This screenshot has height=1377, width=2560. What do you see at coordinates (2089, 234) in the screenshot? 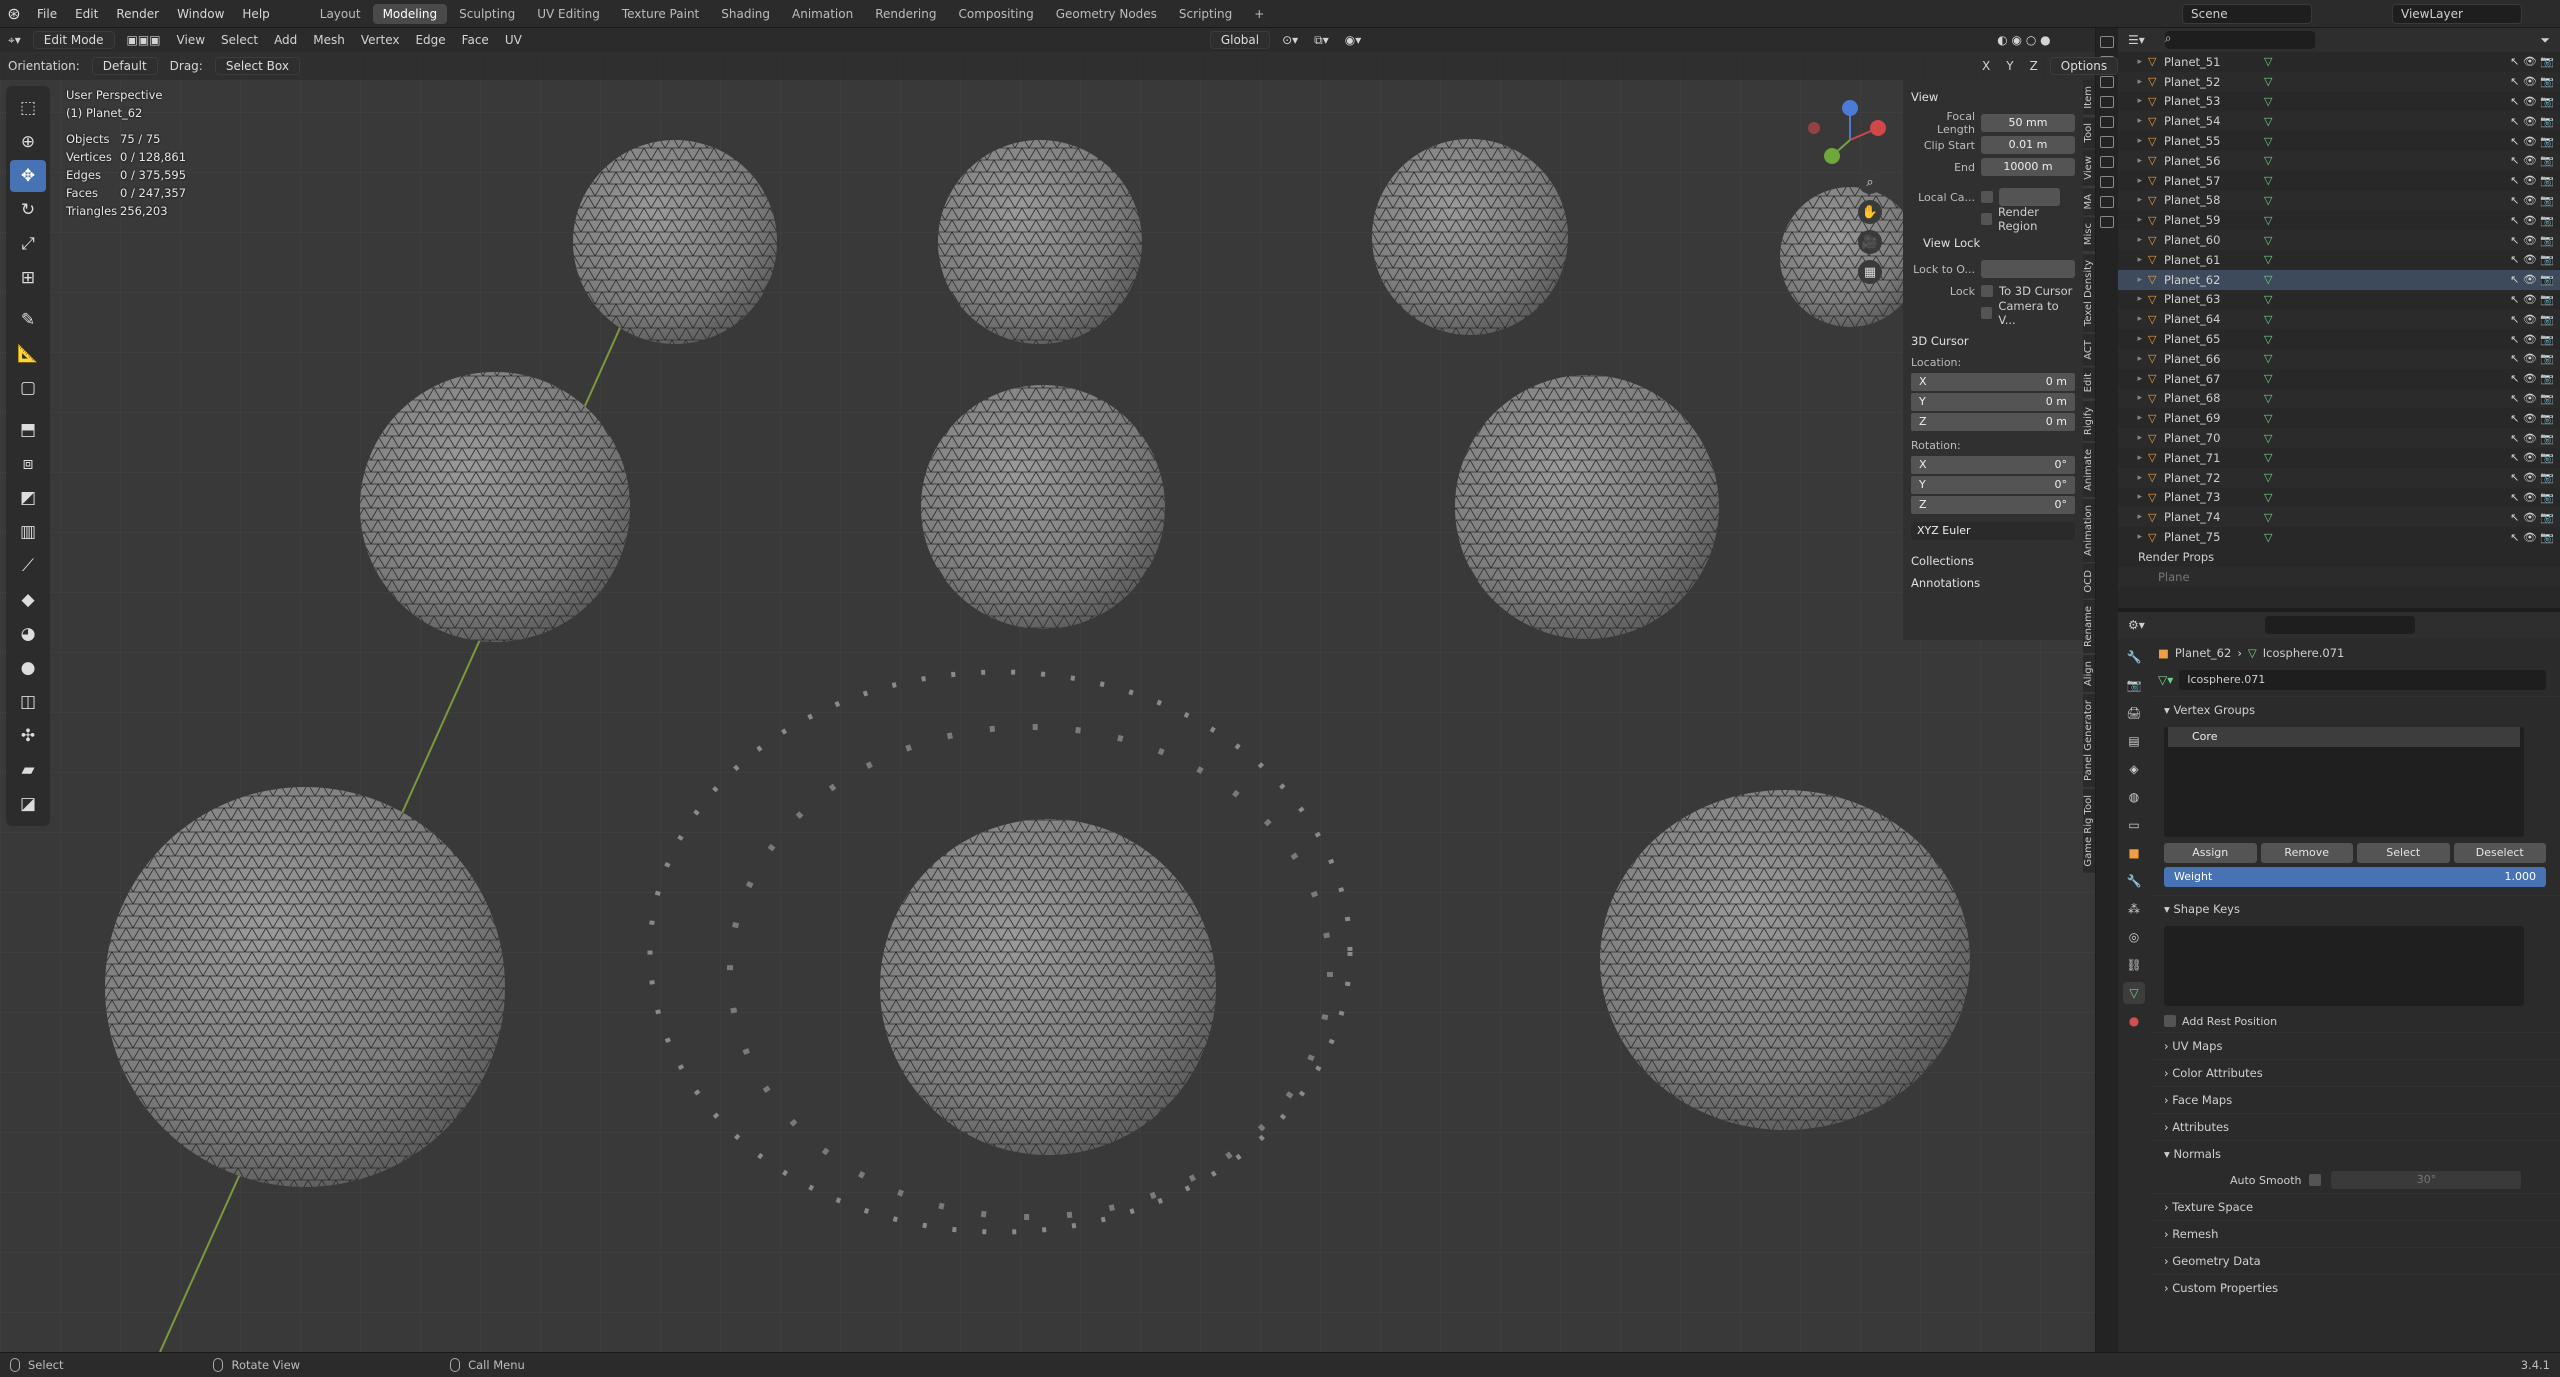
I see `sidebar-tab-misc: Misc` at bounding box center [2089, 234].